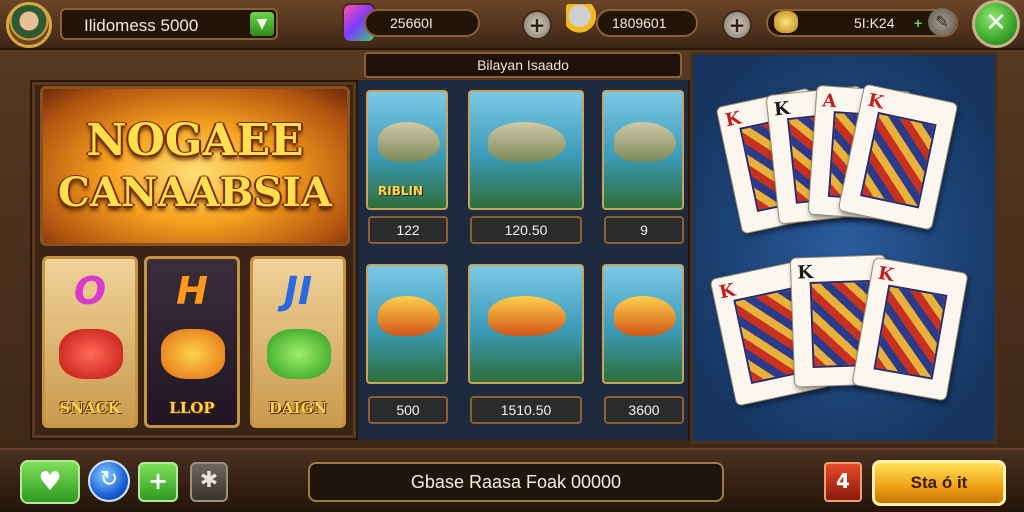 Image resolution: width=1024 pixels, height=512 pixels. Describe the element at coordinates (192, 291) in the screenshot. I see `slot-letter: H` at that location.